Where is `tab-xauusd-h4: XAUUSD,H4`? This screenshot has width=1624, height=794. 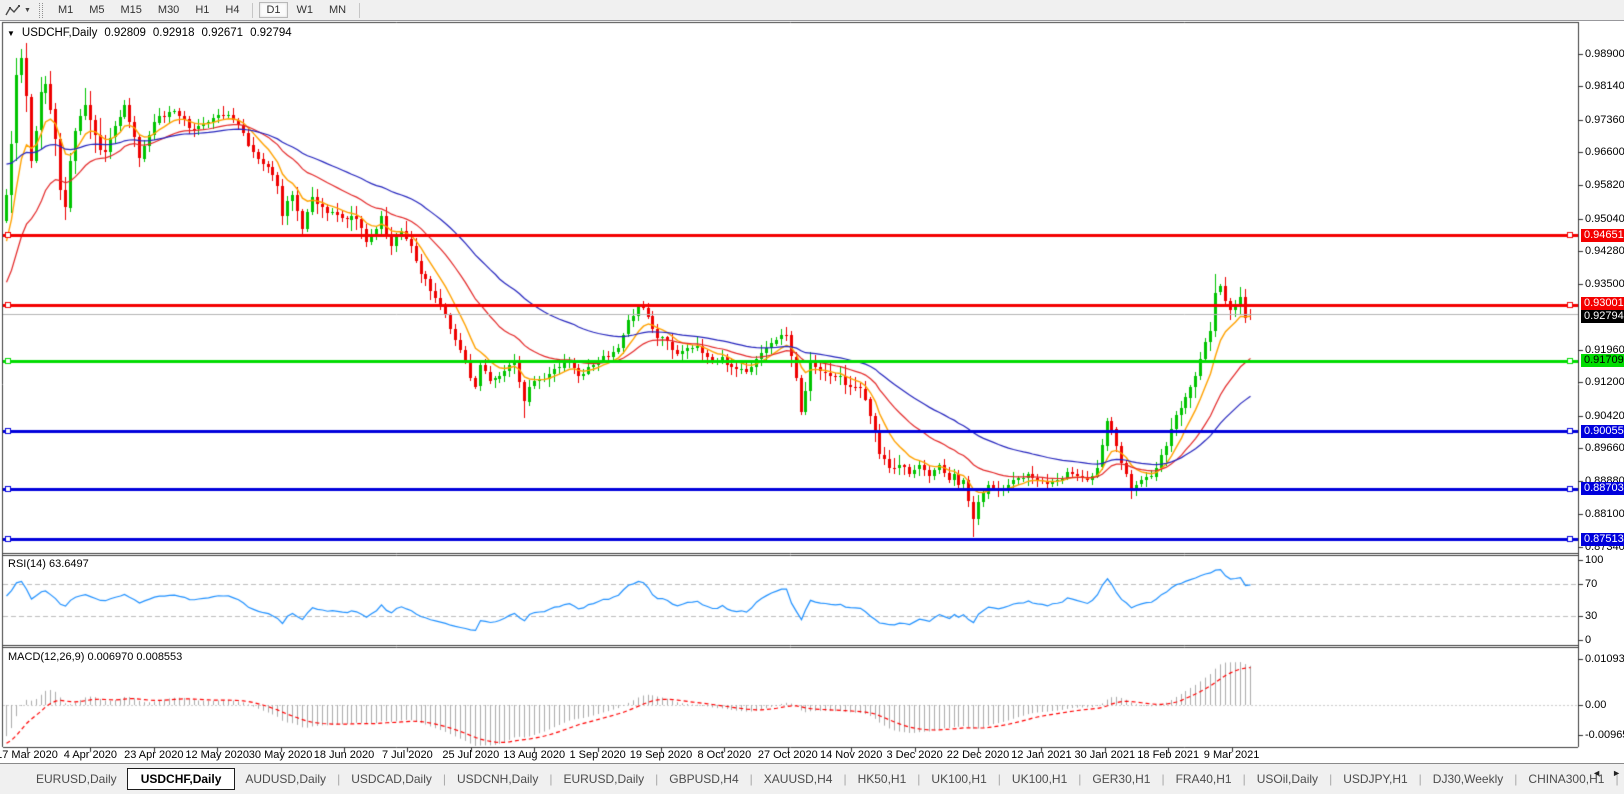
tab-xauusd-h4: XAUUSD,H4 is located at coordinates (798, 779).